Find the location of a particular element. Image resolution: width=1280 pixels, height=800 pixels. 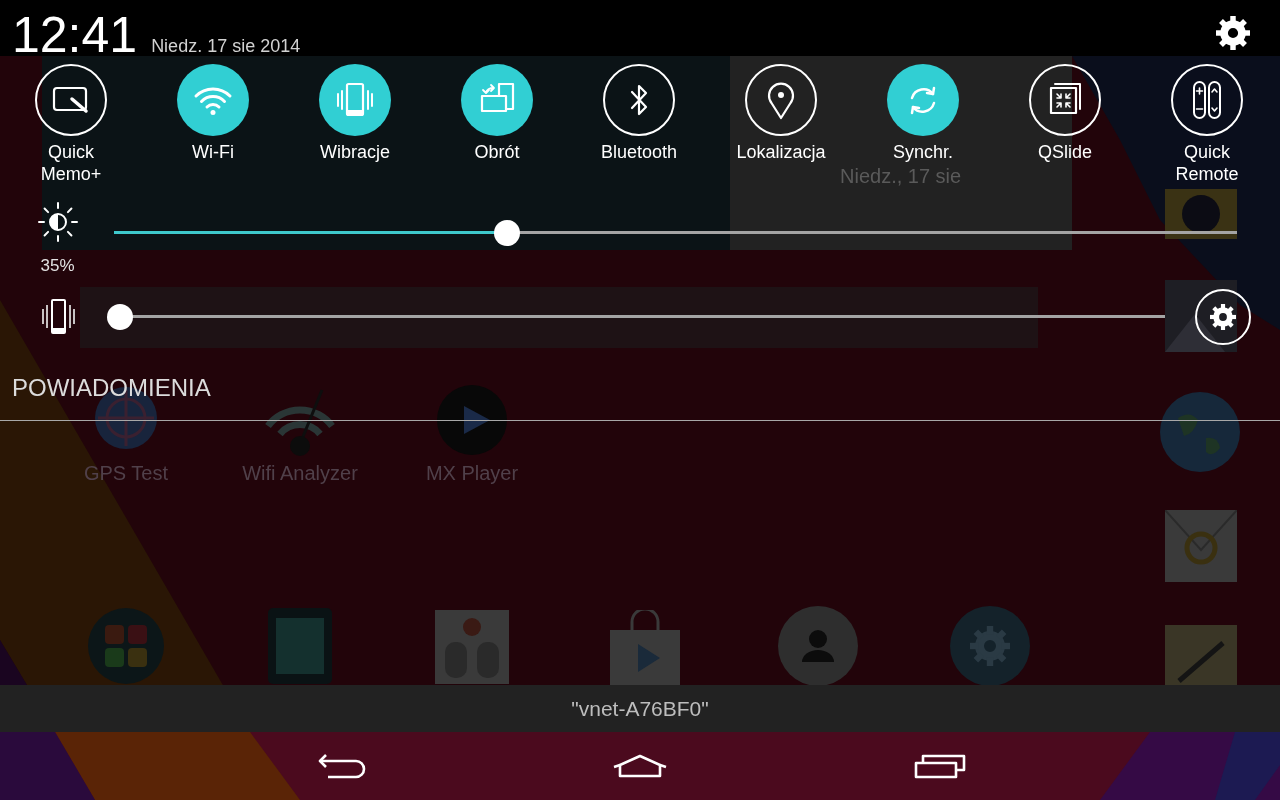

wallpaper-stripe is located at coordinates (1247, 766).